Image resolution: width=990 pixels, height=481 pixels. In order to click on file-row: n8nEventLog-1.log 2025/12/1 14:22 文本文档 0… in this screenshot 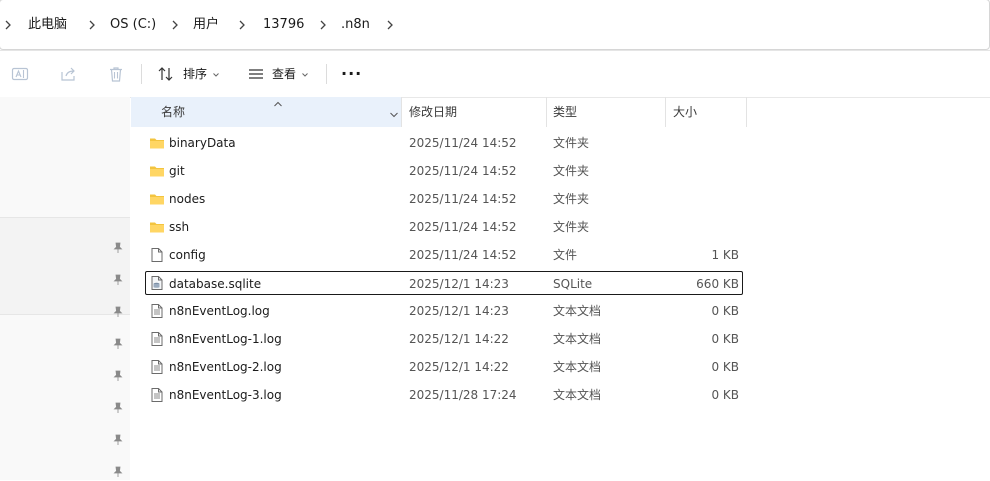, I will do `click(444, 339)`.